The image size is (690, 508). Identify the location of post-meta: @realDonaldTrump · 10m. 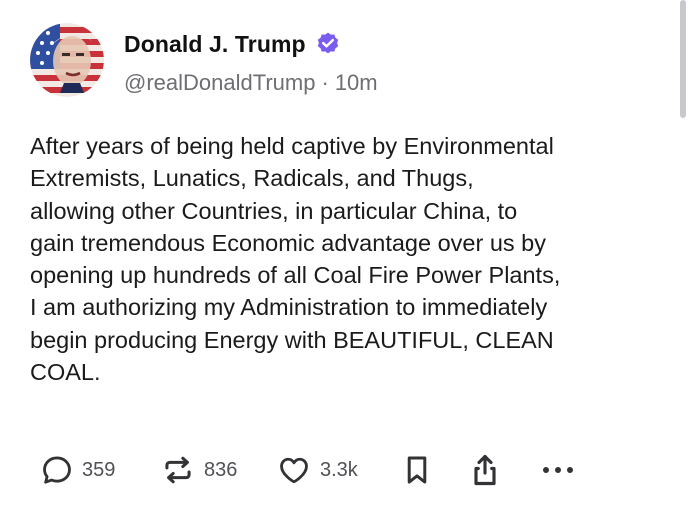
(251, 83).